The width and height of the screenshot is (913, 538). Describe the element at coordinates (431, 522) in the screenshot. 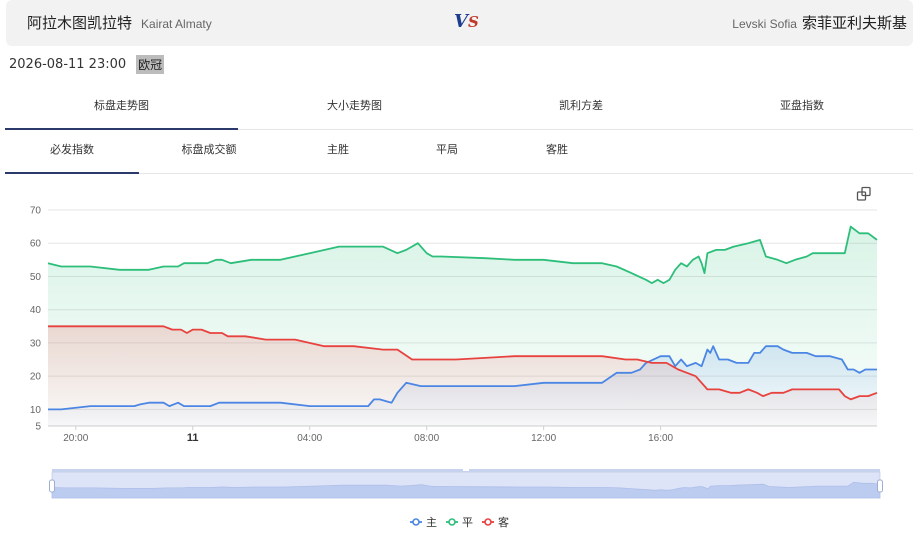

I see `legend-label: 主` at that location.